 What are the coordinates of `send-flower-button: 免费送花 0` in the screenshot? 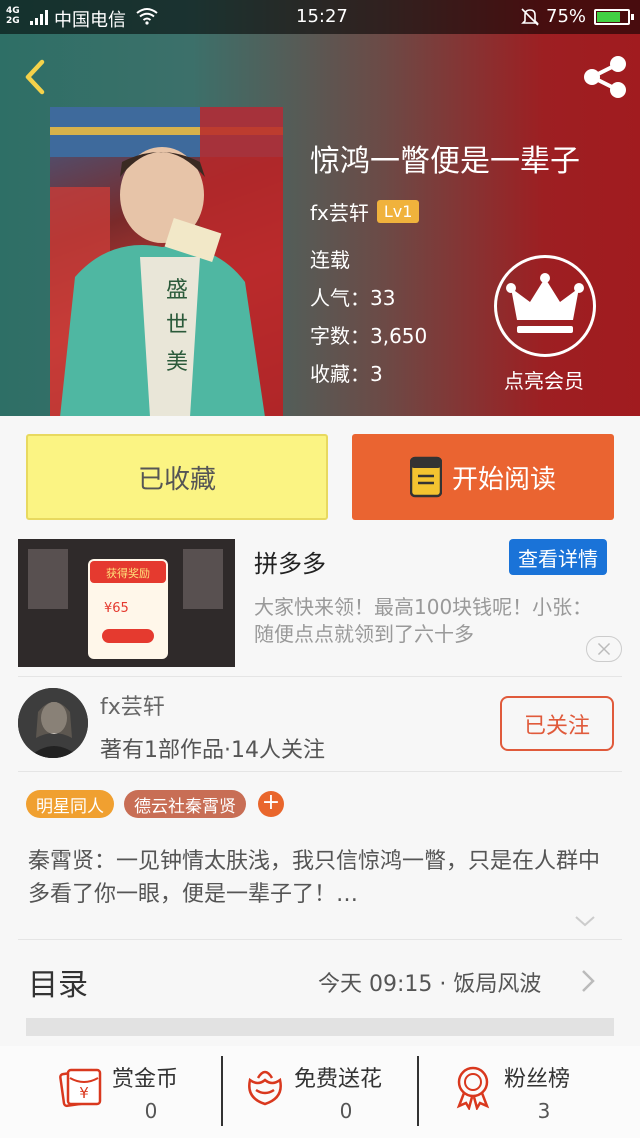 It's located at (321, 1092).